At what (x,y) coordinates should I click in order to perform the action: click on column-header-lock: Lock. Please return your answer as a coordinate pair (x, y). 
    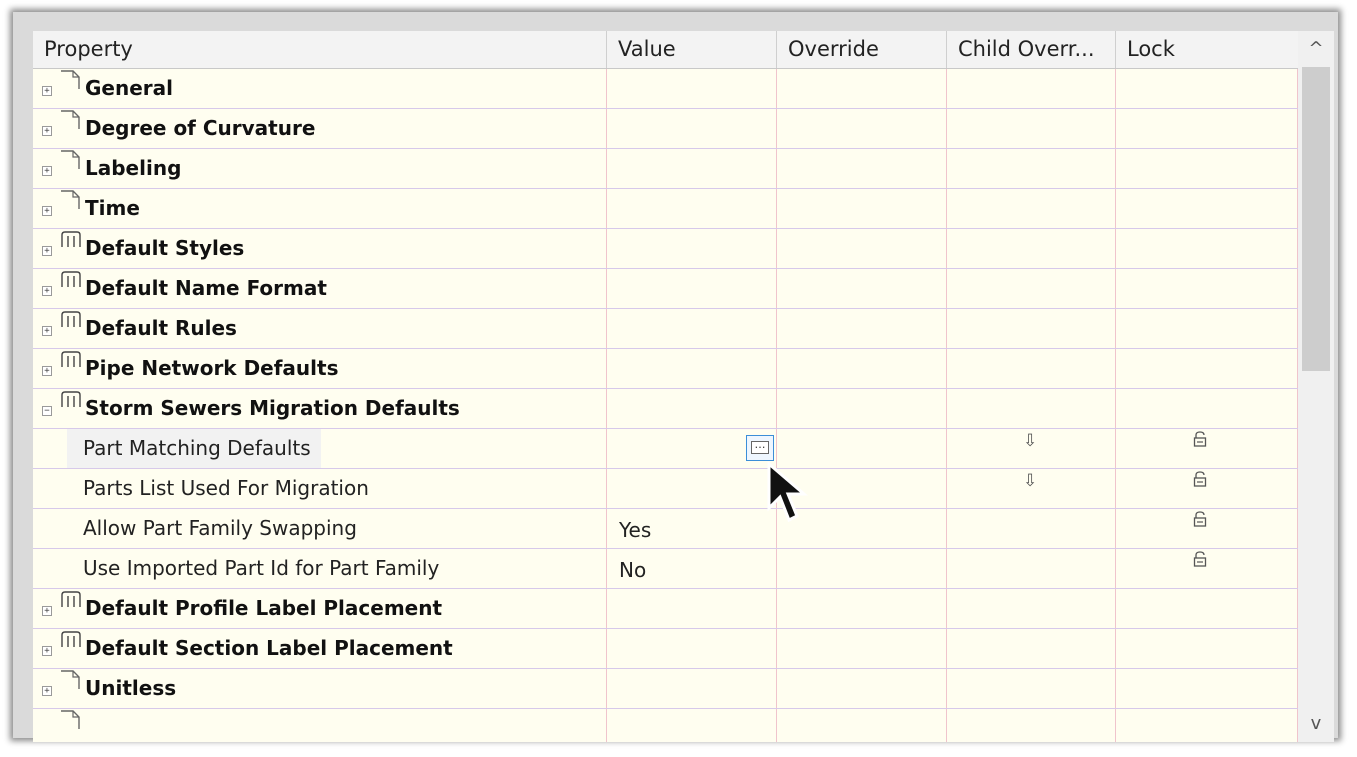
    Looking at the image, I should click on (1207, 49).